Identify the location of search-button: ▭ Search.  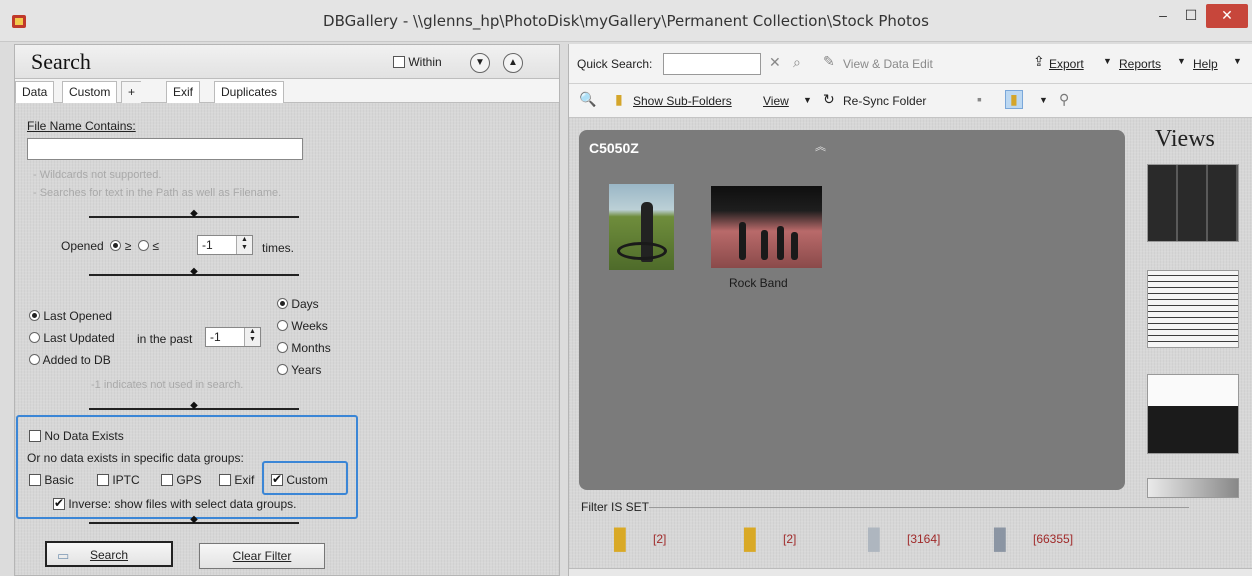
(109, 554).